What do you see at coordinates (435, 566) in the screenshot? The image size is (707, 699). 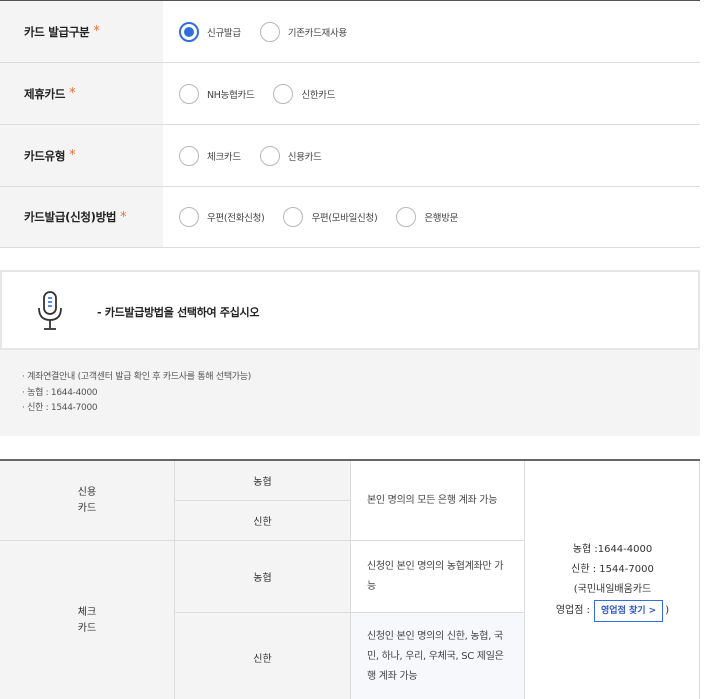 I see `desc-line: 신청인 본인 명의의 농협계좌만 가` at bounding box center [435, 566].